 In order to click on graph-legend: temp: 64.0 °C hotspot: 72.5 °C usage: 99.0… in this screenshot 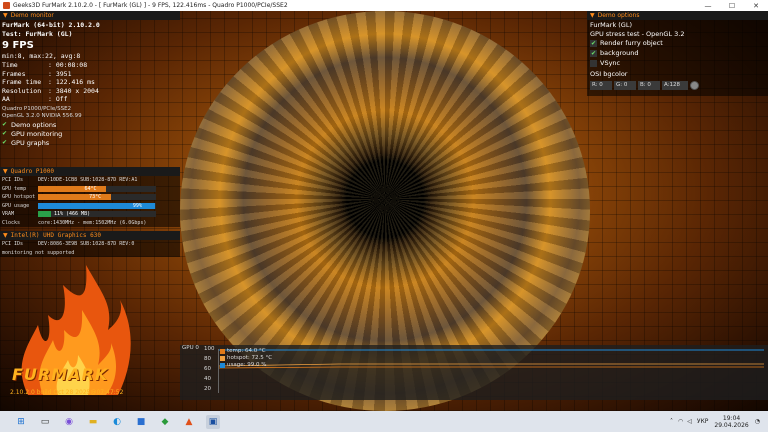, I will do `click(246, 358)`.